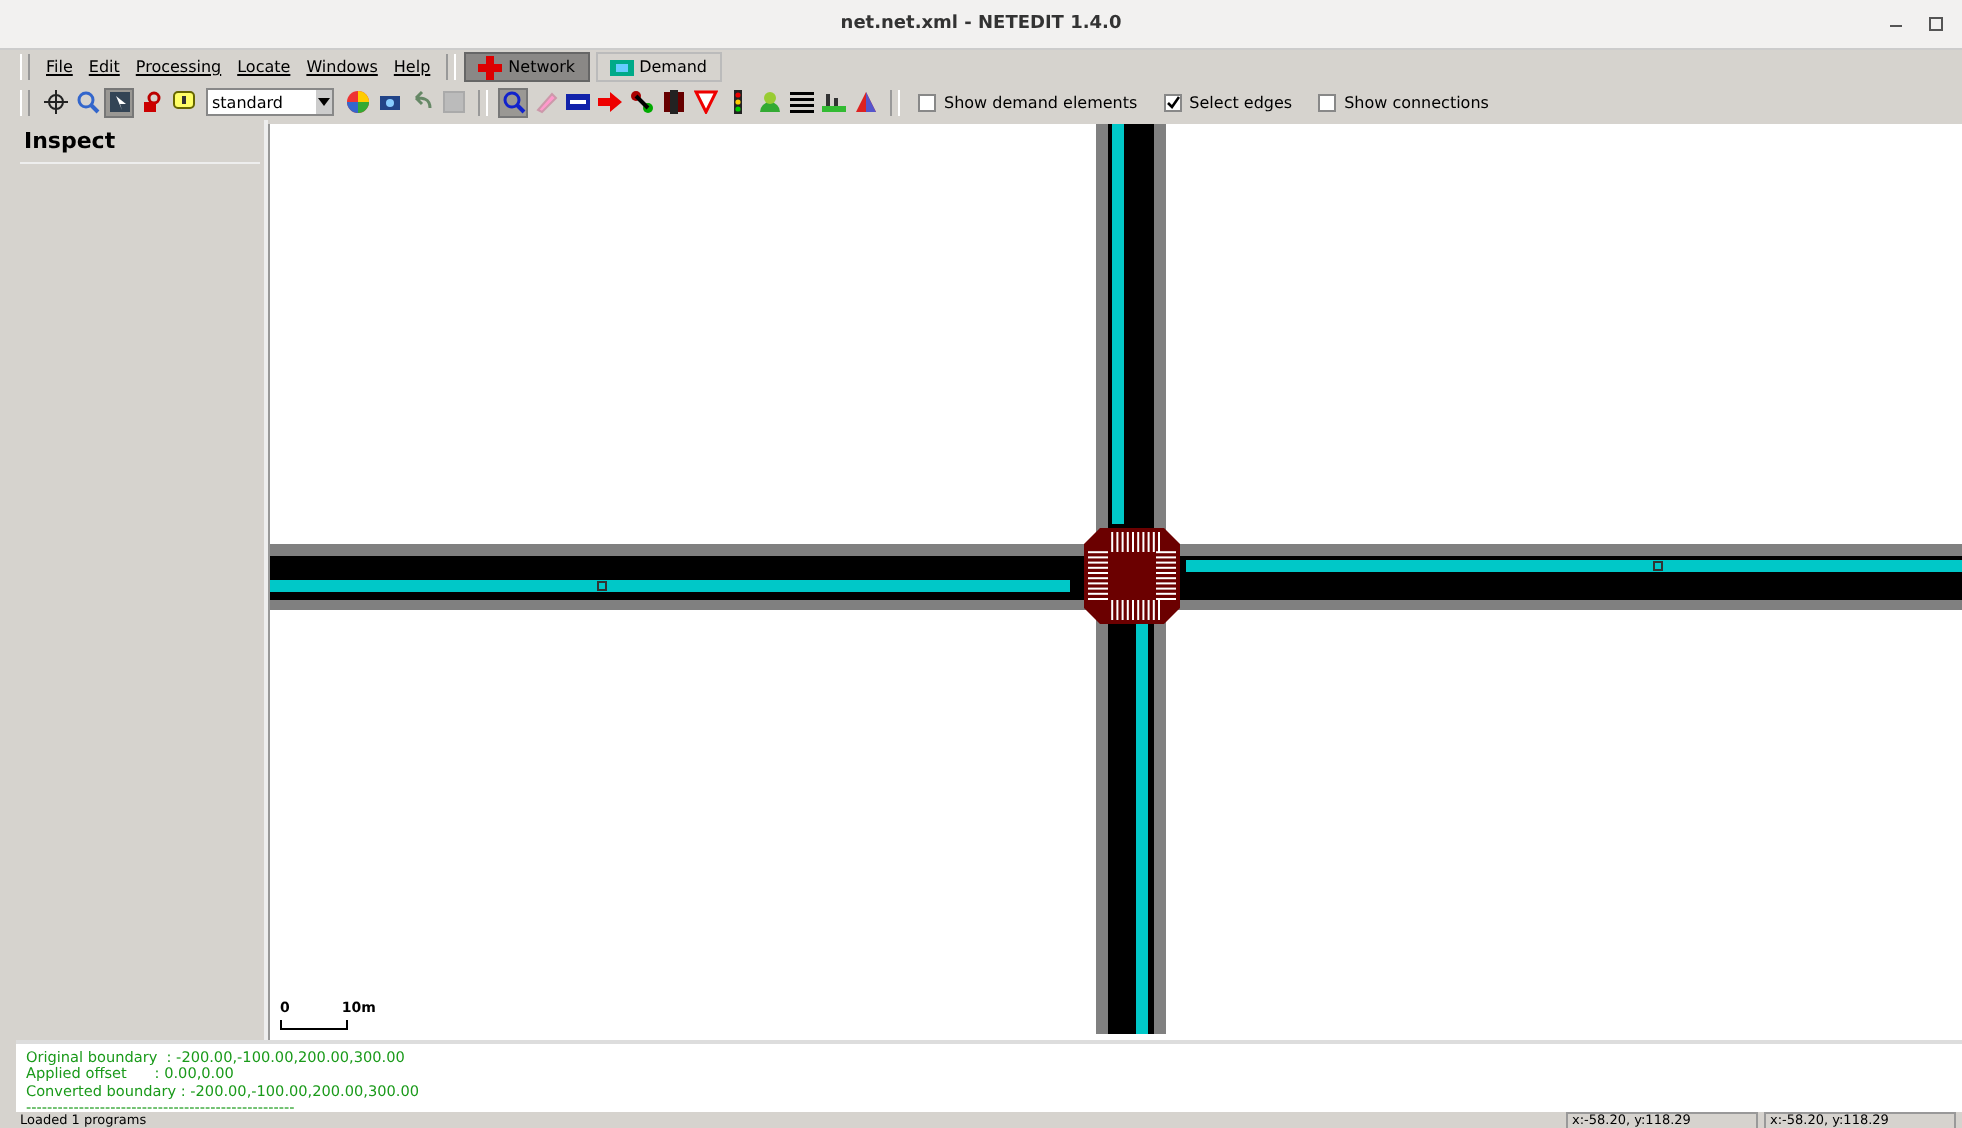 Image resolution: width=1962 pixels, height=1128 pixels. What do you see at coordinates (1228, 102) in the screenshot?
I see `option-checkbox: Select edges` at bounding box center [1228, 102].